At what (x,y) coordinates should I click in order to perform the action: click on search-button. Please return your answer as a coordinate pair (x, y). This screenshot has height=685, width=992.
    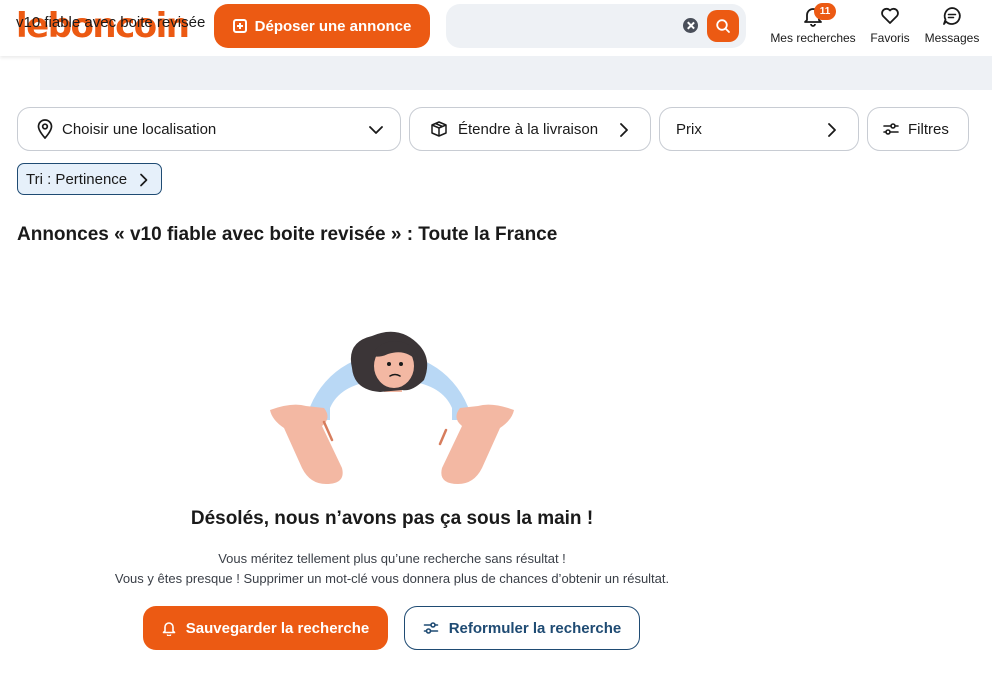
    Looking at the image, I should click on (723, 26).